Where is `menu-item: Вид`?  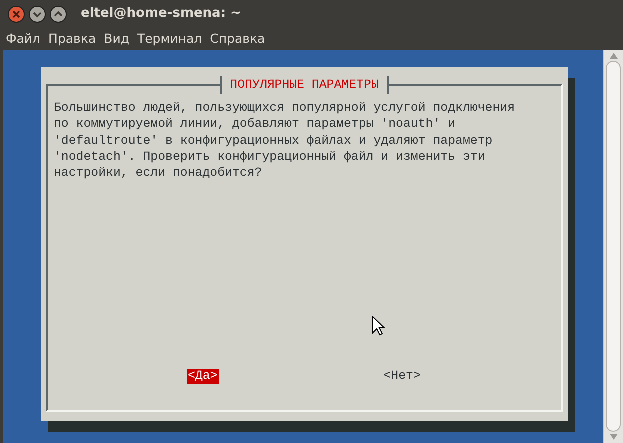
menu-item: Вид is located at coordinates (117, 39).